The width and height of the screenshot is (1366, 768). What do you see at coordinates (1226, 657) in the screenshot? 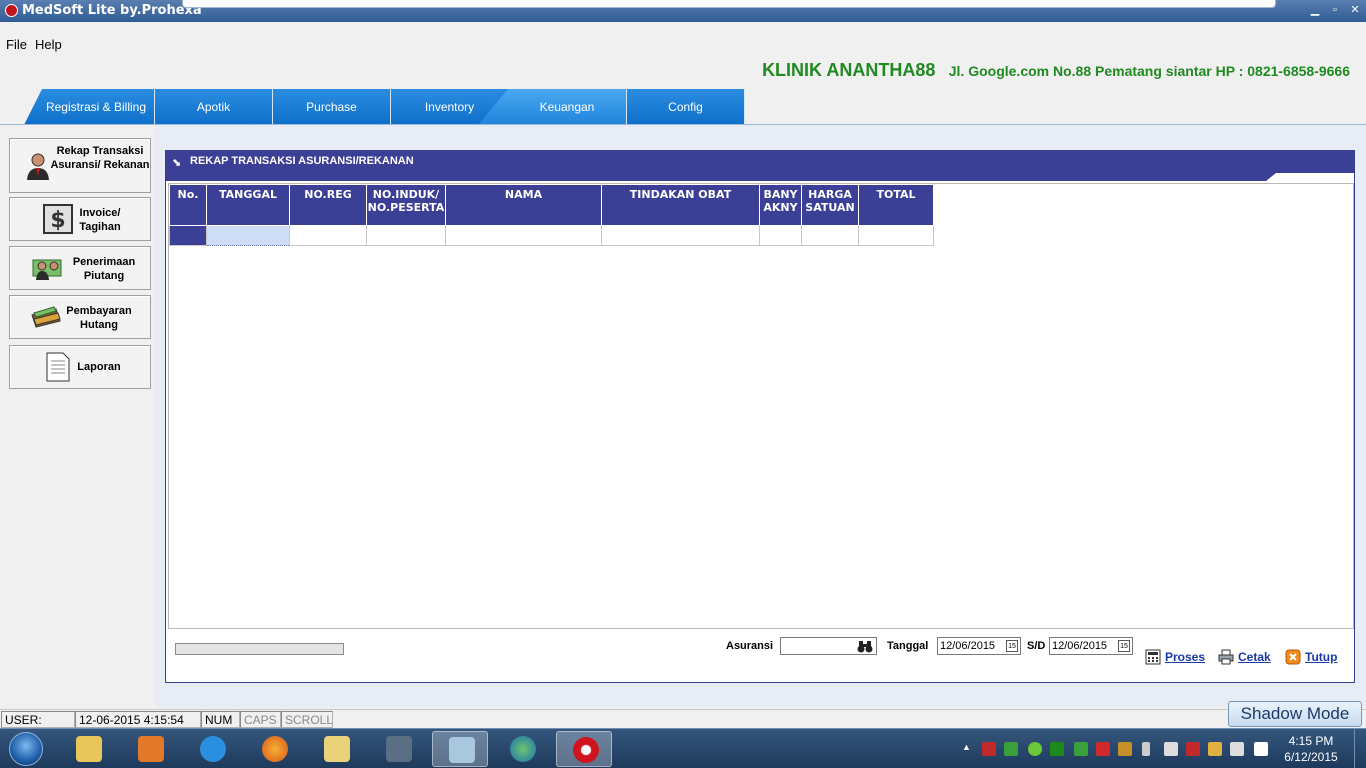
I see `printer-icon` at bounding box center [1226, 657].